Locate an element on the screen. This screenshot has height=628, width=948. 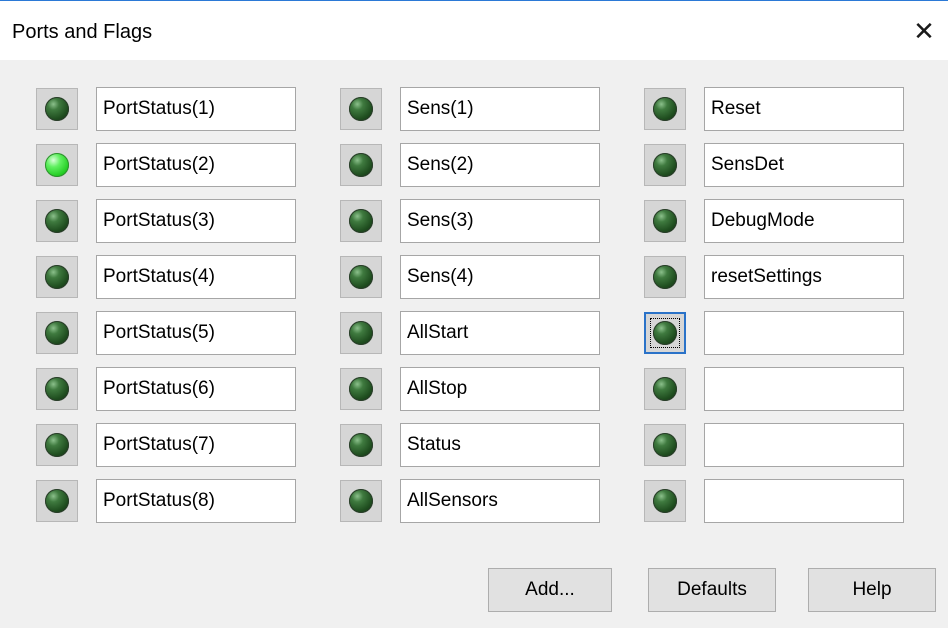
flag-name-field: PortStatus(6) is located at coordinates (196, 389).